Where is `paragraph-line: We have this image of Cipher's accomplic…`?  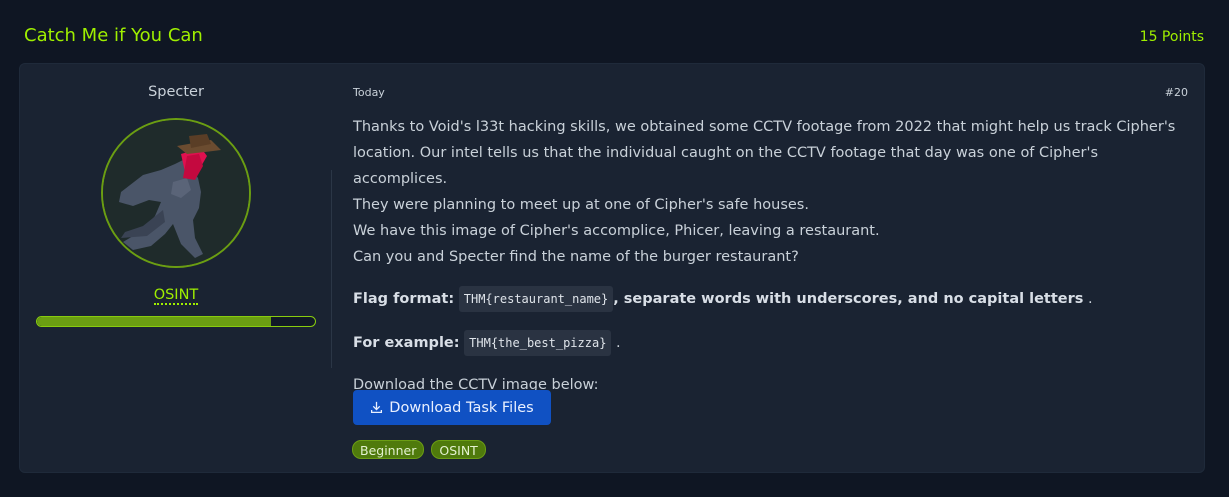 paragraph-line: We have this image of Cipher's accomplic… is located at coordinates (616, 231).